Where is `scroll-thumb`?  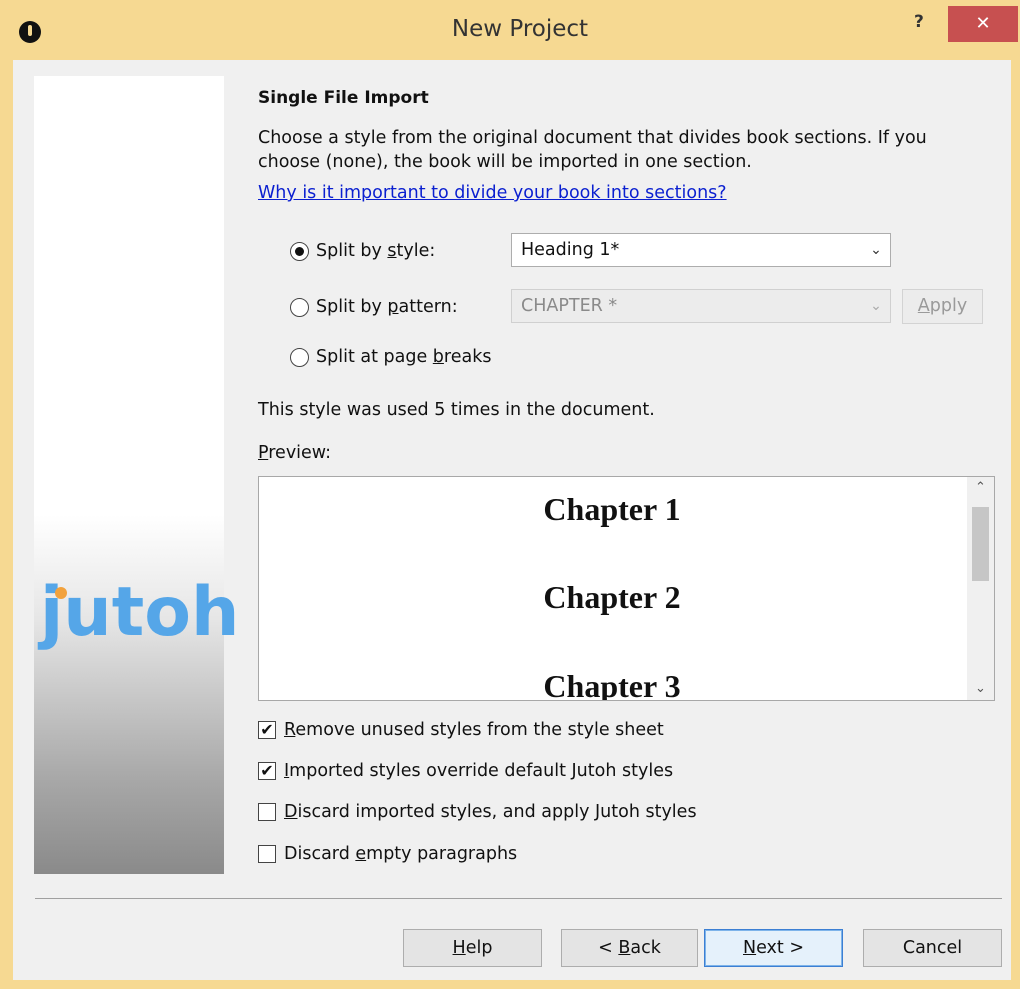
scroll-thumb is located at coordinates (980, 544).